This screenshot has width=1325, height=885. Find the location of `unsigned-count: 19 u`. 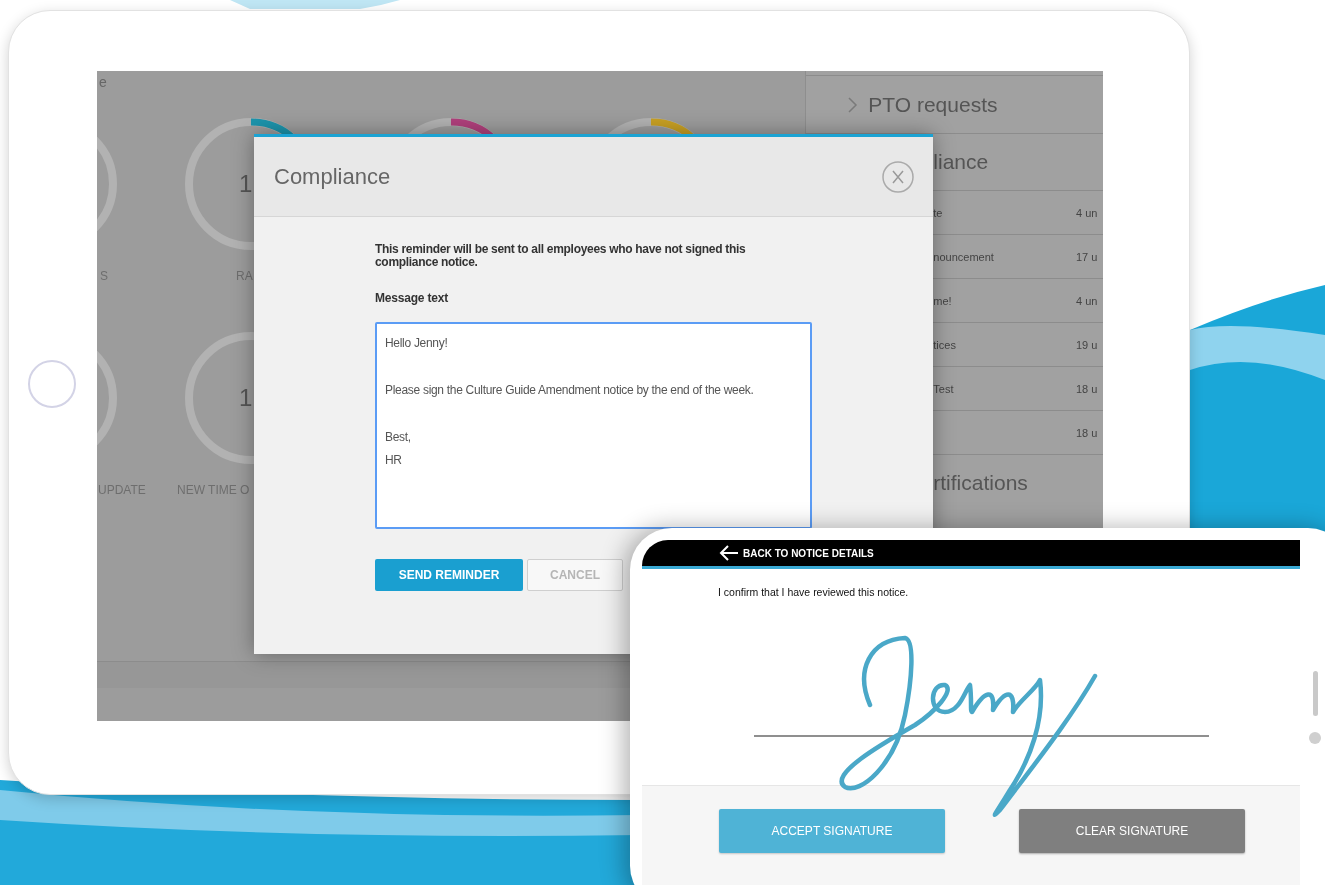

unsigned-count: 19 u is located at coordinates (1087, 344).